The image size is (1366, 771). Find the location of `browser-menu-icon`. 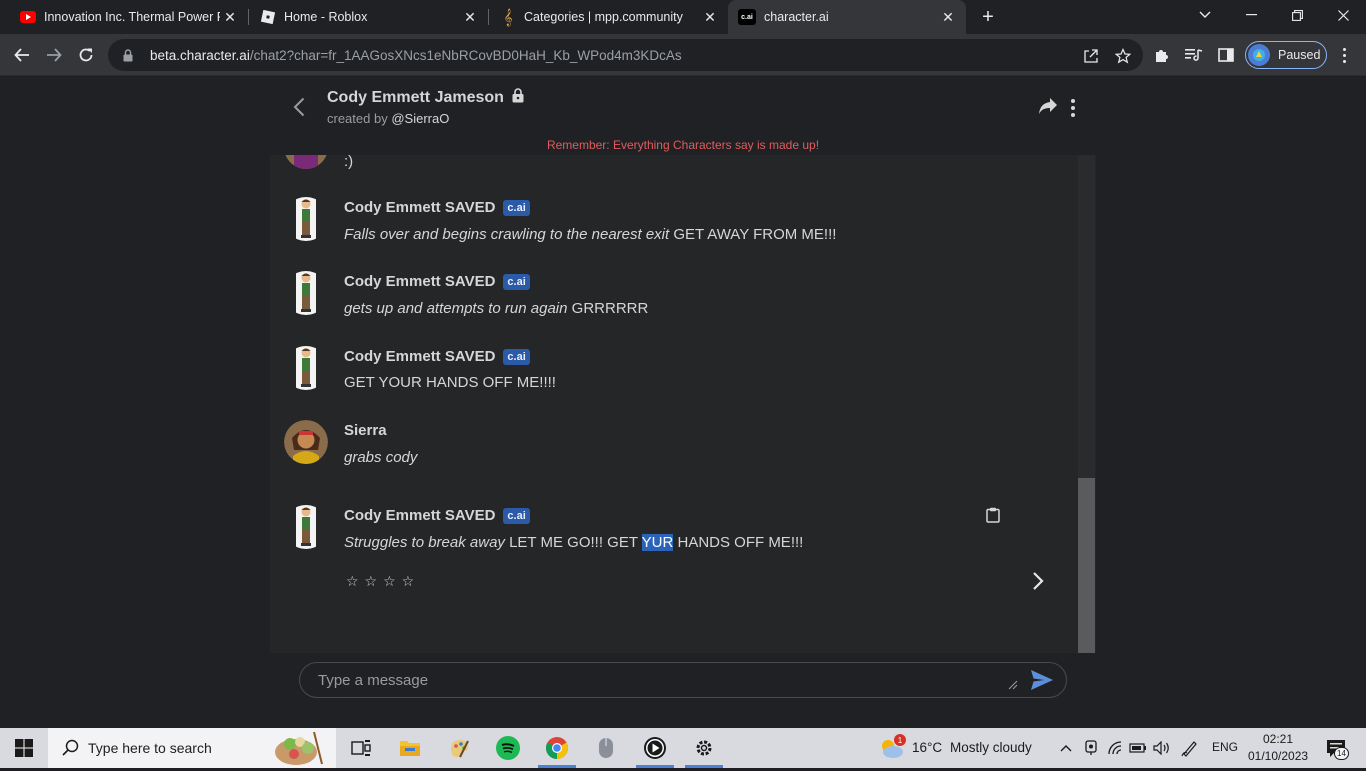

browser-menu-icon is located at coordinates (1344, 55).